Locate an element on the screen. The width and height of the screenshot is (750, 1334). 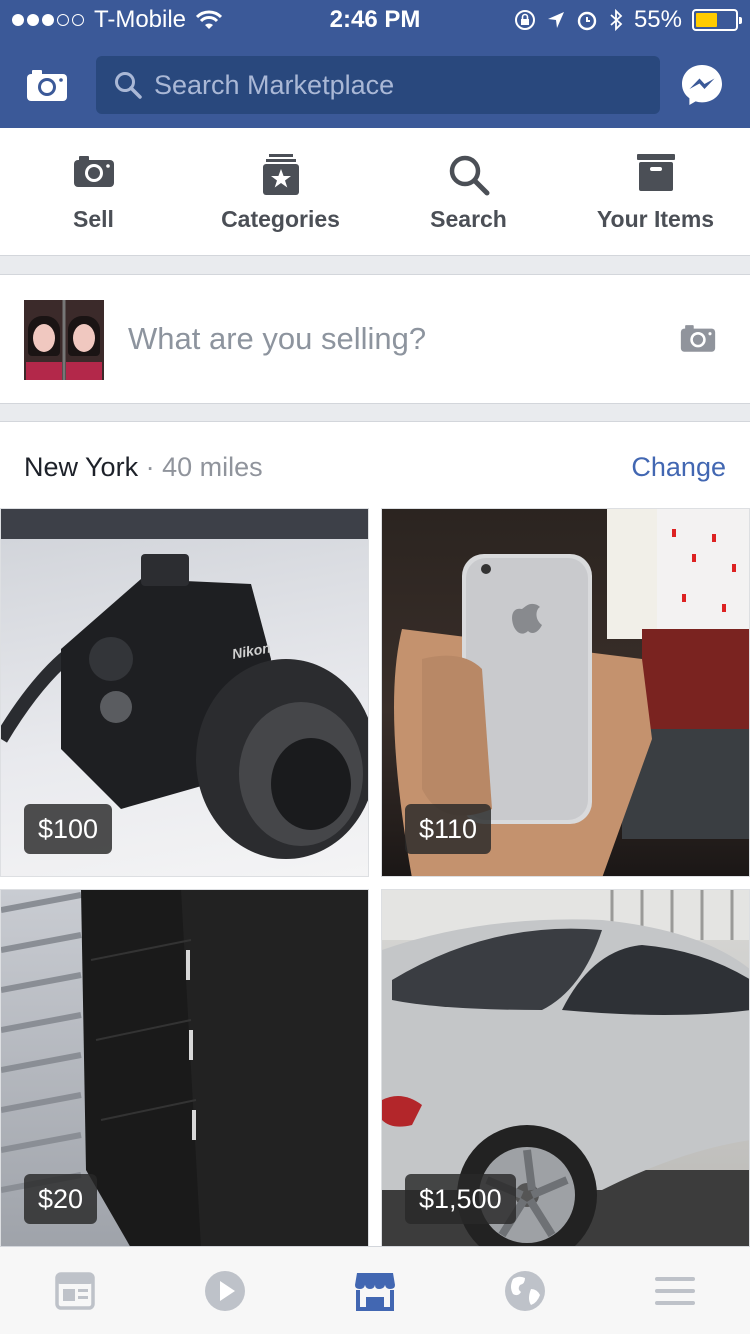
news-feed-icon is located at coordinates (75, 1291).